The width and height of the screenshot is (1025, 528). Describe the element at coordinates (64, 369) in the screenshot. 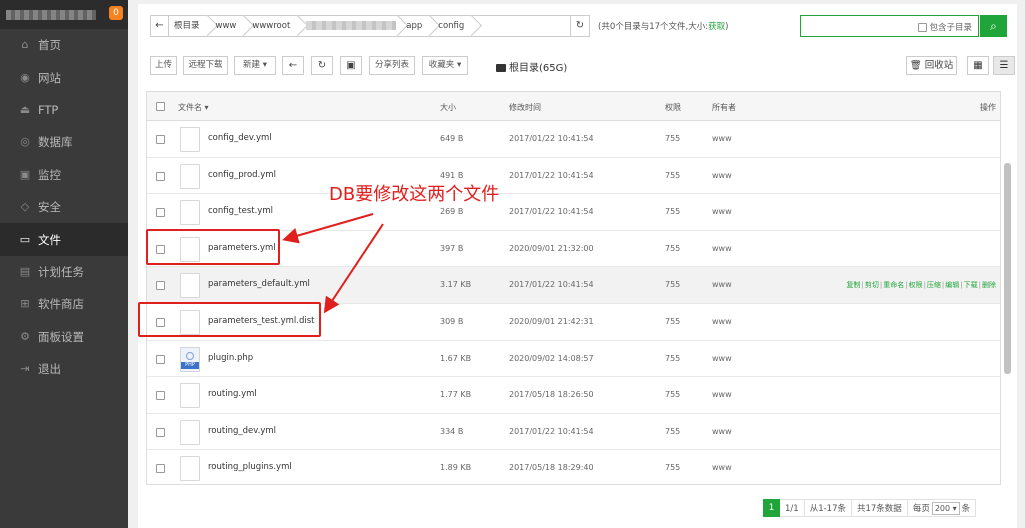

I see `sidebar-item-10: ⇥ 退出` at that location.